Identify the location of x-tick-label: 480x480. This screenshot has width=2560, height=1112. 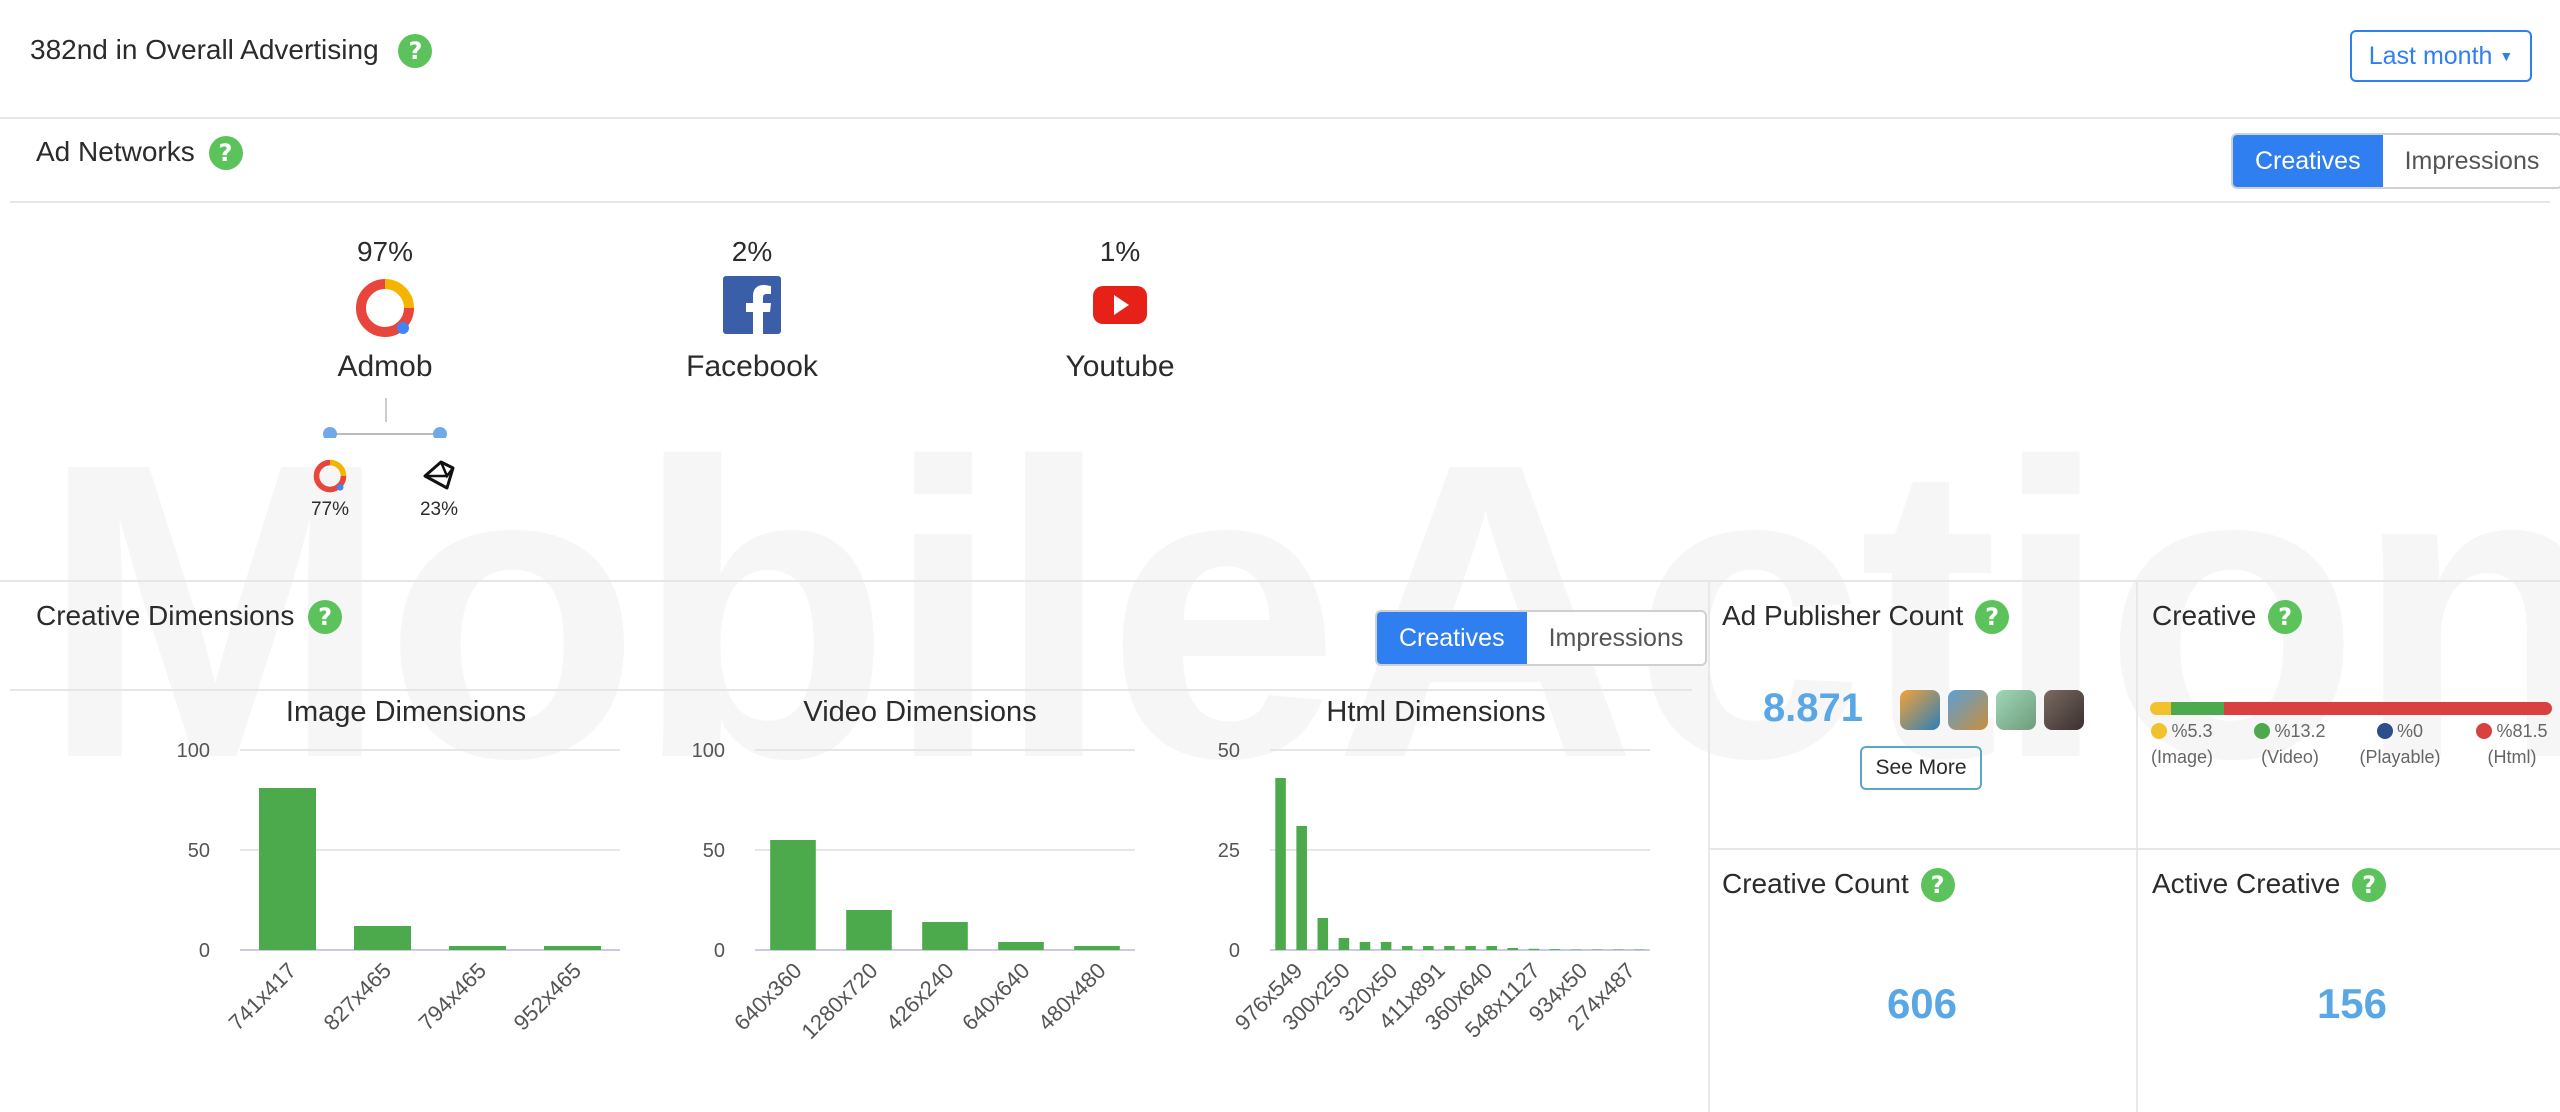
(1071, 996).